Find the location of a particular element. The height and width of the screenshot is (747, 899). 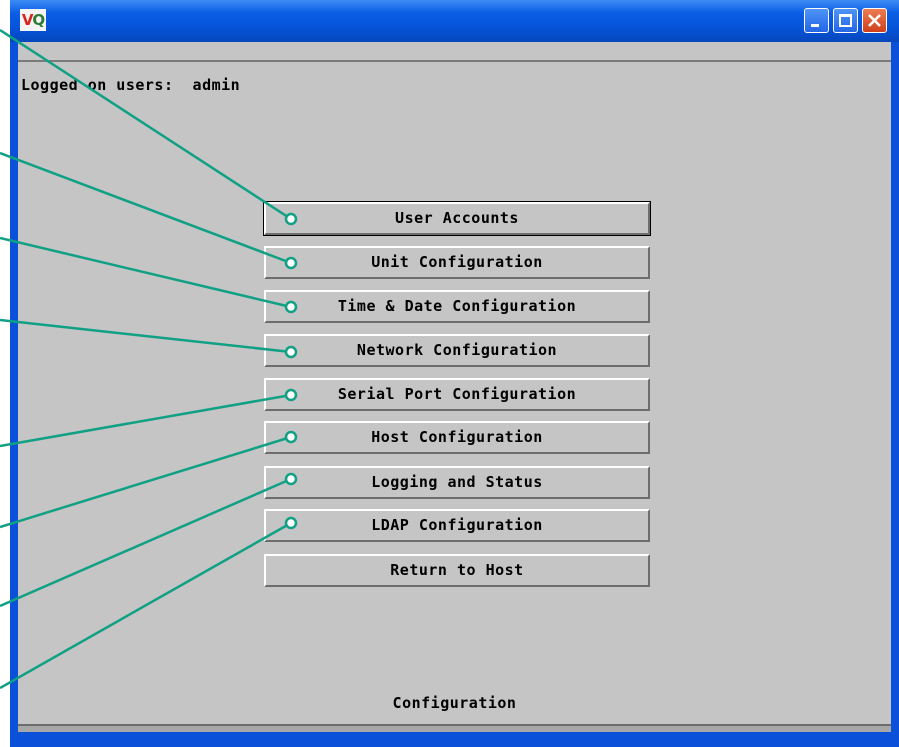

host-configuration-button: Host Configuration is located at coordinates (457, 437).